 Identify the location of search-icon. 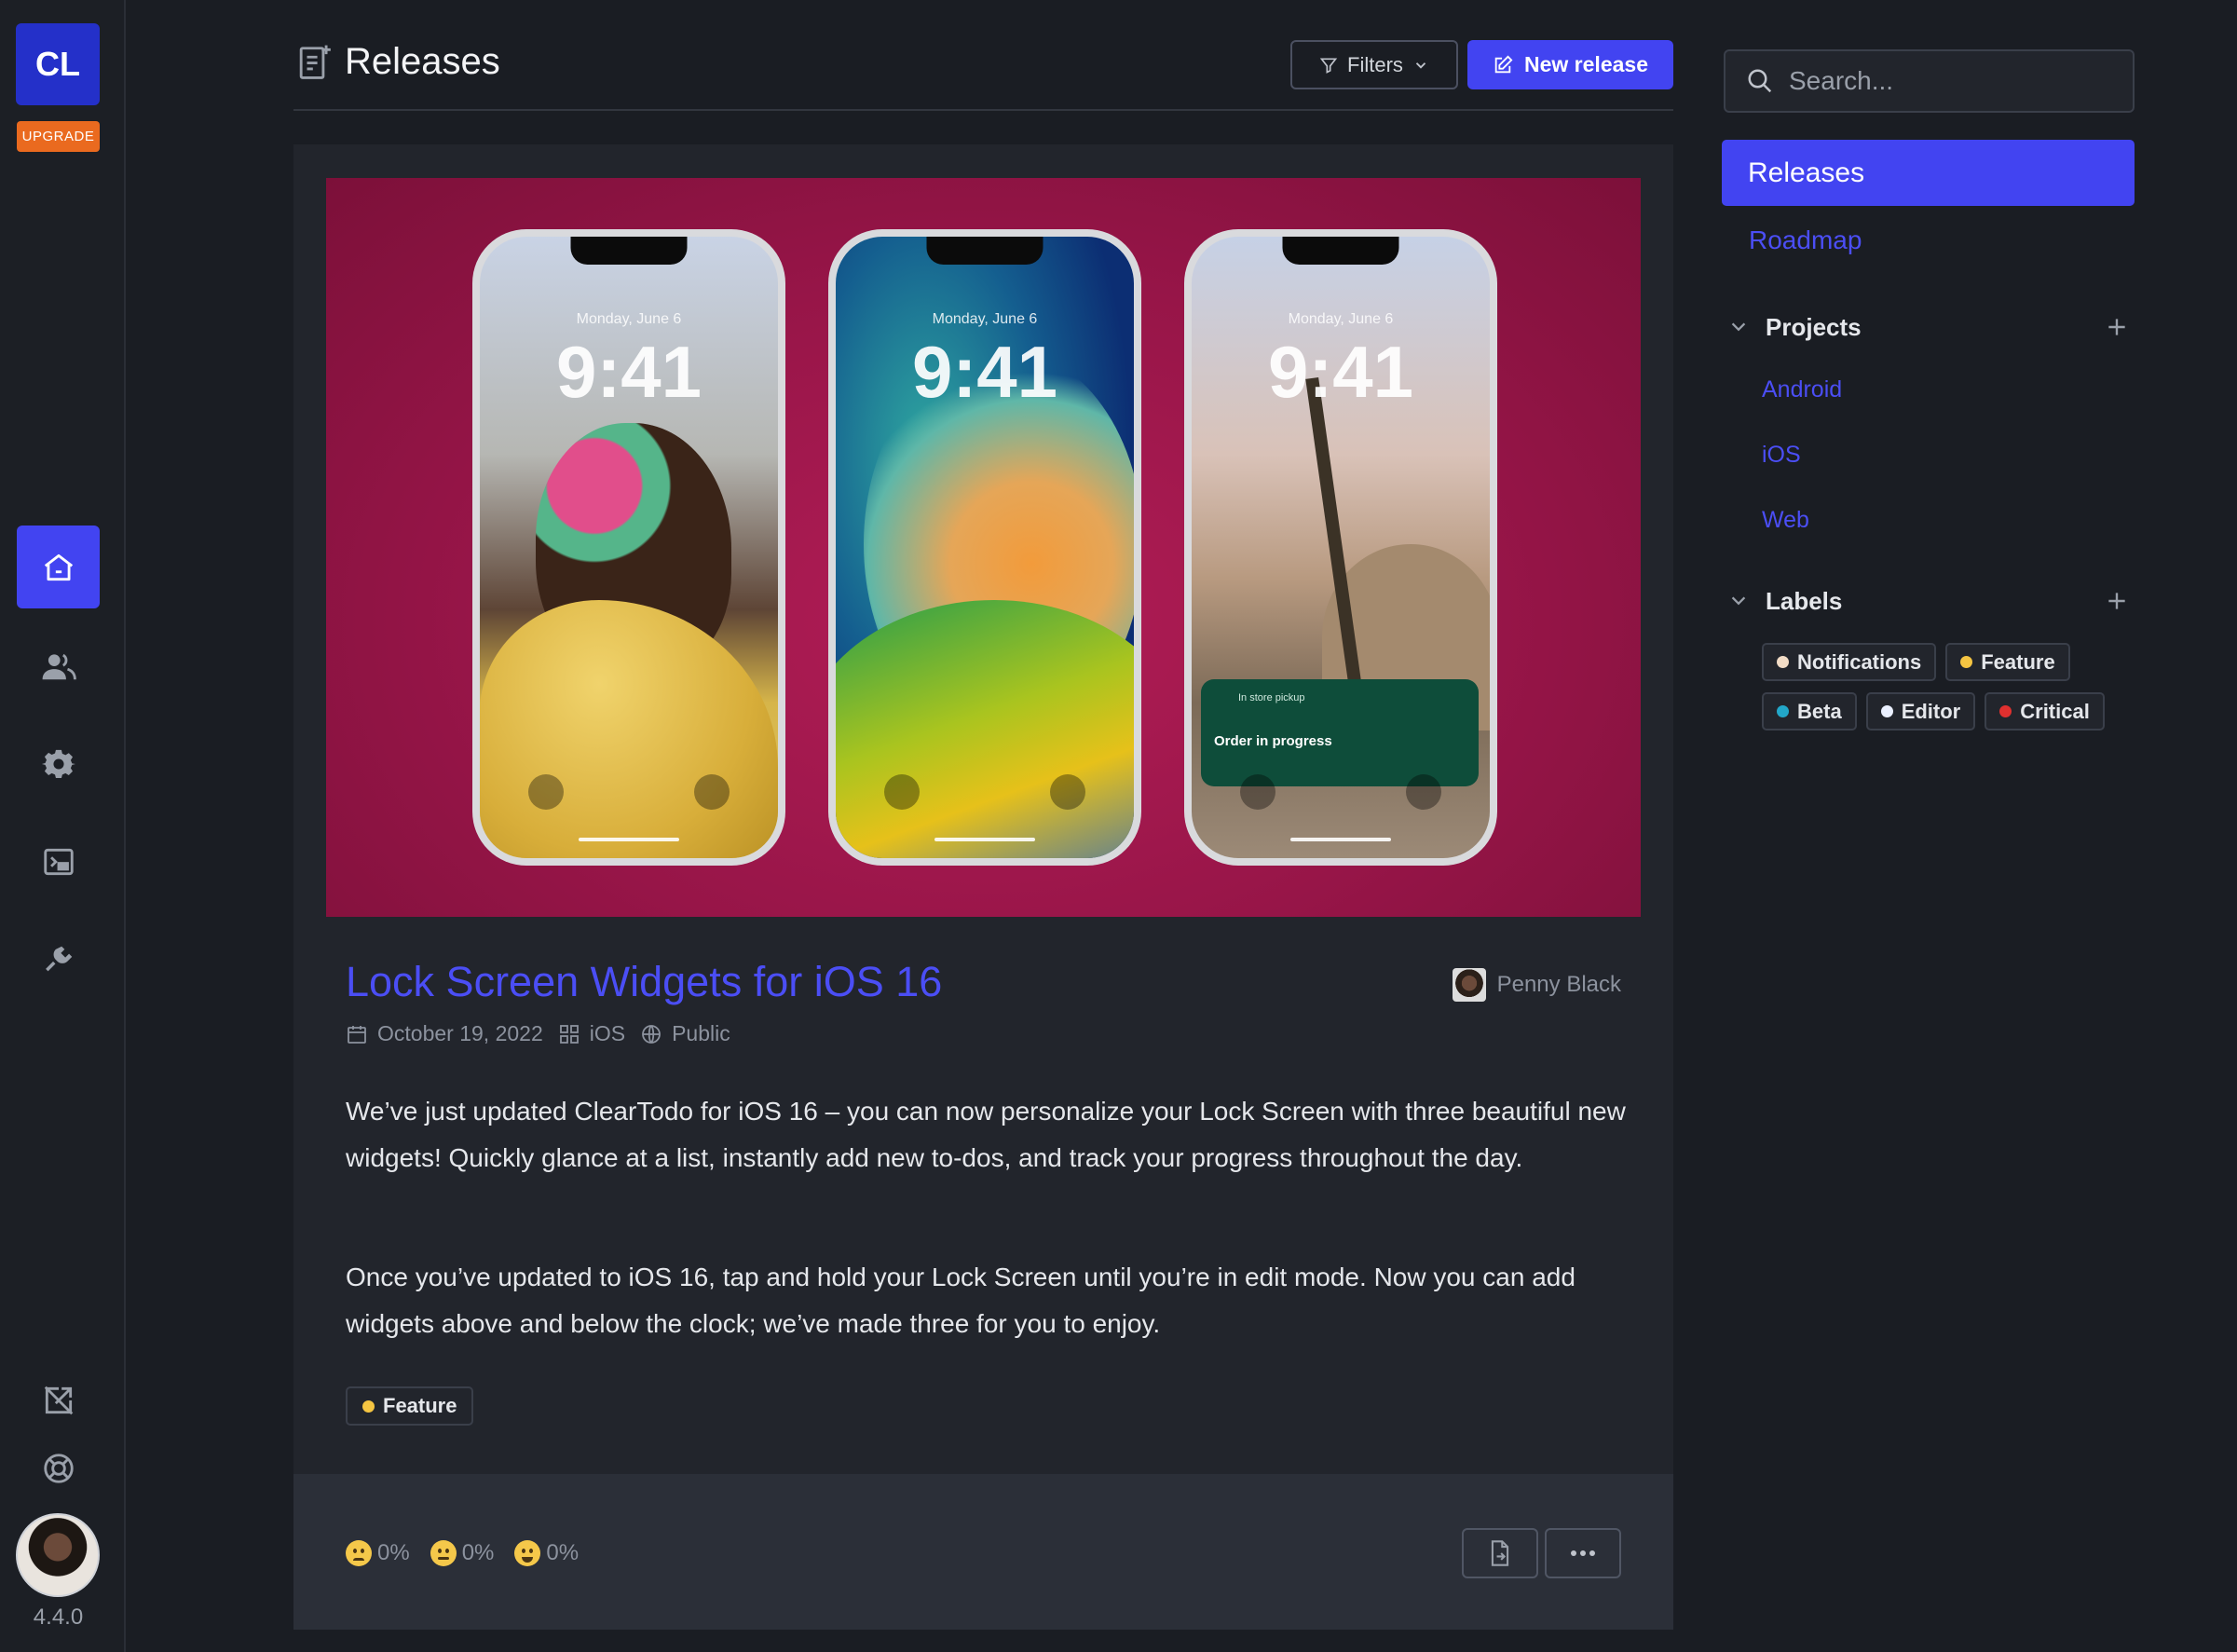
(1760, 81).